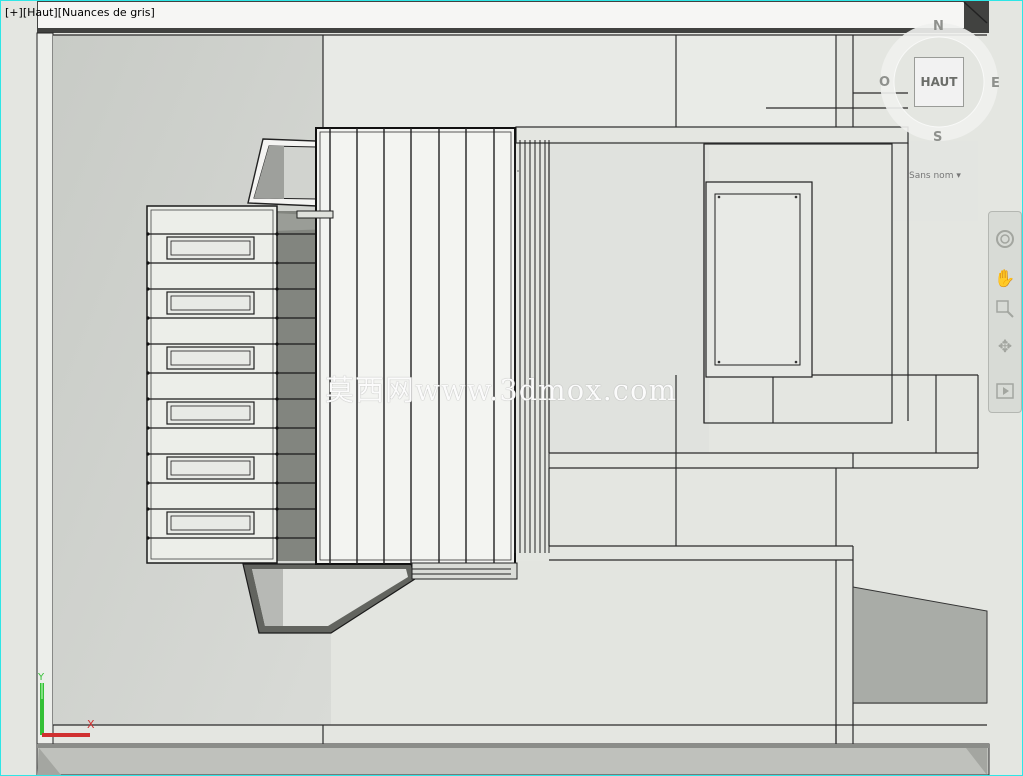  I want to click on viewport-menu-plus: [+], so click(14, 12).